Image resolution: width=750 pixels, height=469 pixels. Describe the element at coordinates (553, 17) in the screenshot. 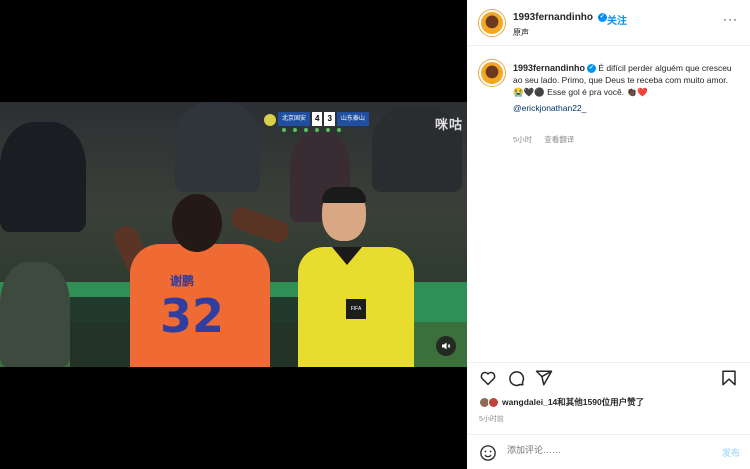

I see `author-username-text: 1993fernandinho` at that location.